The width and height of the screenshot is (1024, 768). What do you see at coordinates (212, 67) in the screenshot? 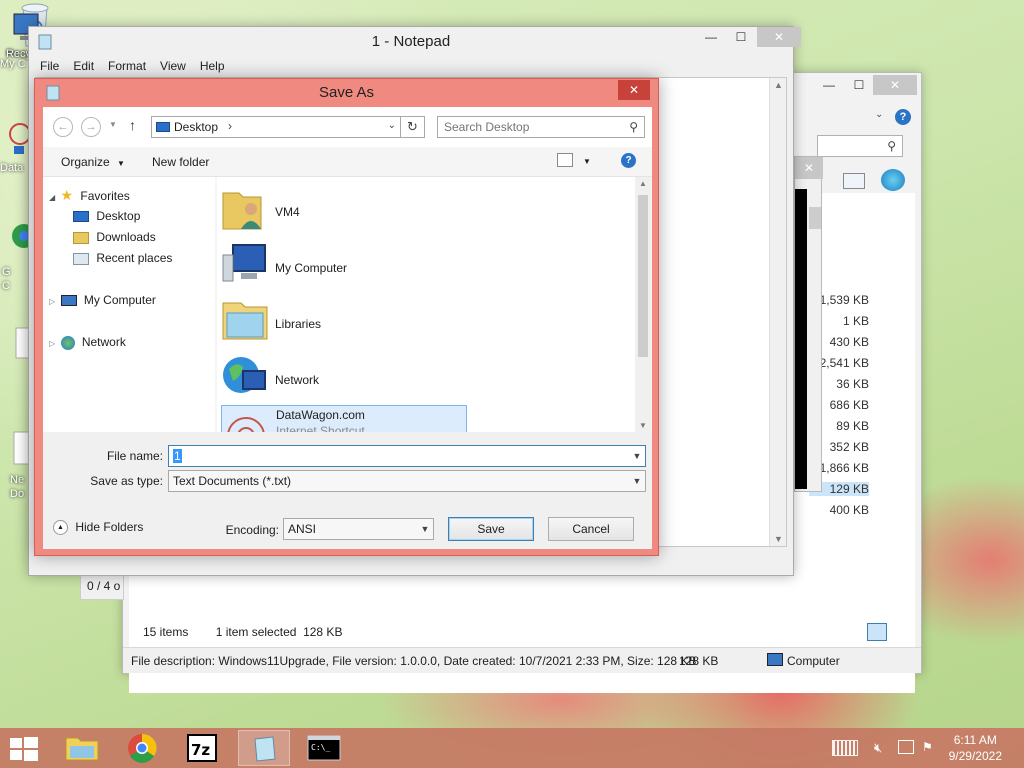
I see `menu-help: Help` at bounding box center [212, 67].